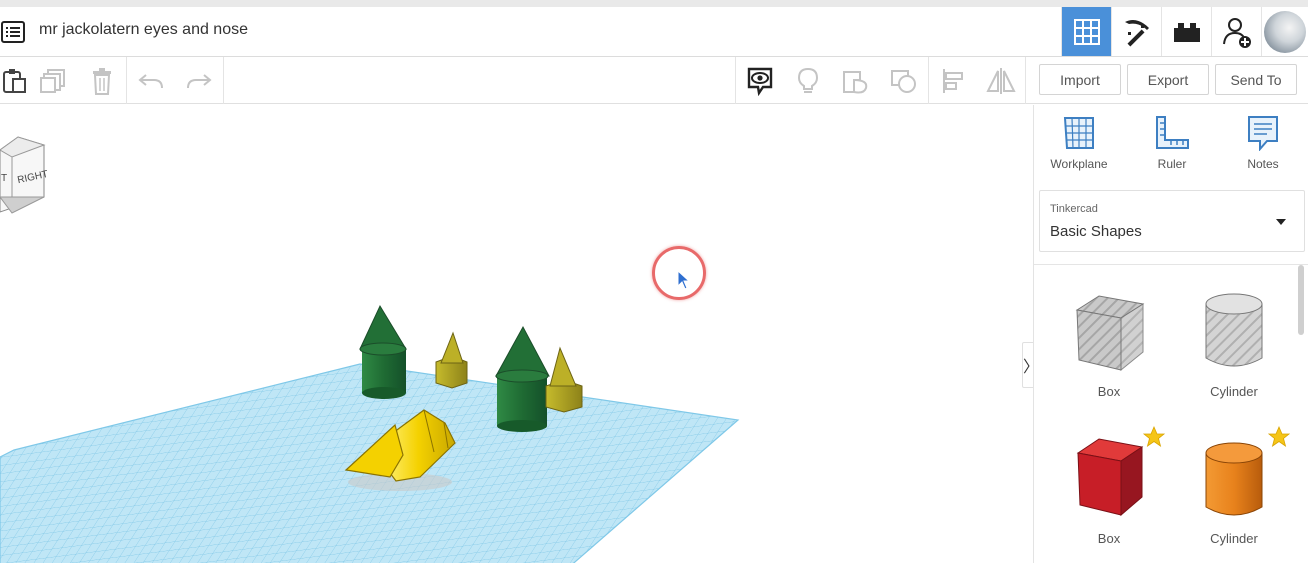 The width and height of the screenshot is (1308, 563). Describe the element at coordinates (1256, 79) in the screenshot. I see `send-to-button: Send To` at that location.